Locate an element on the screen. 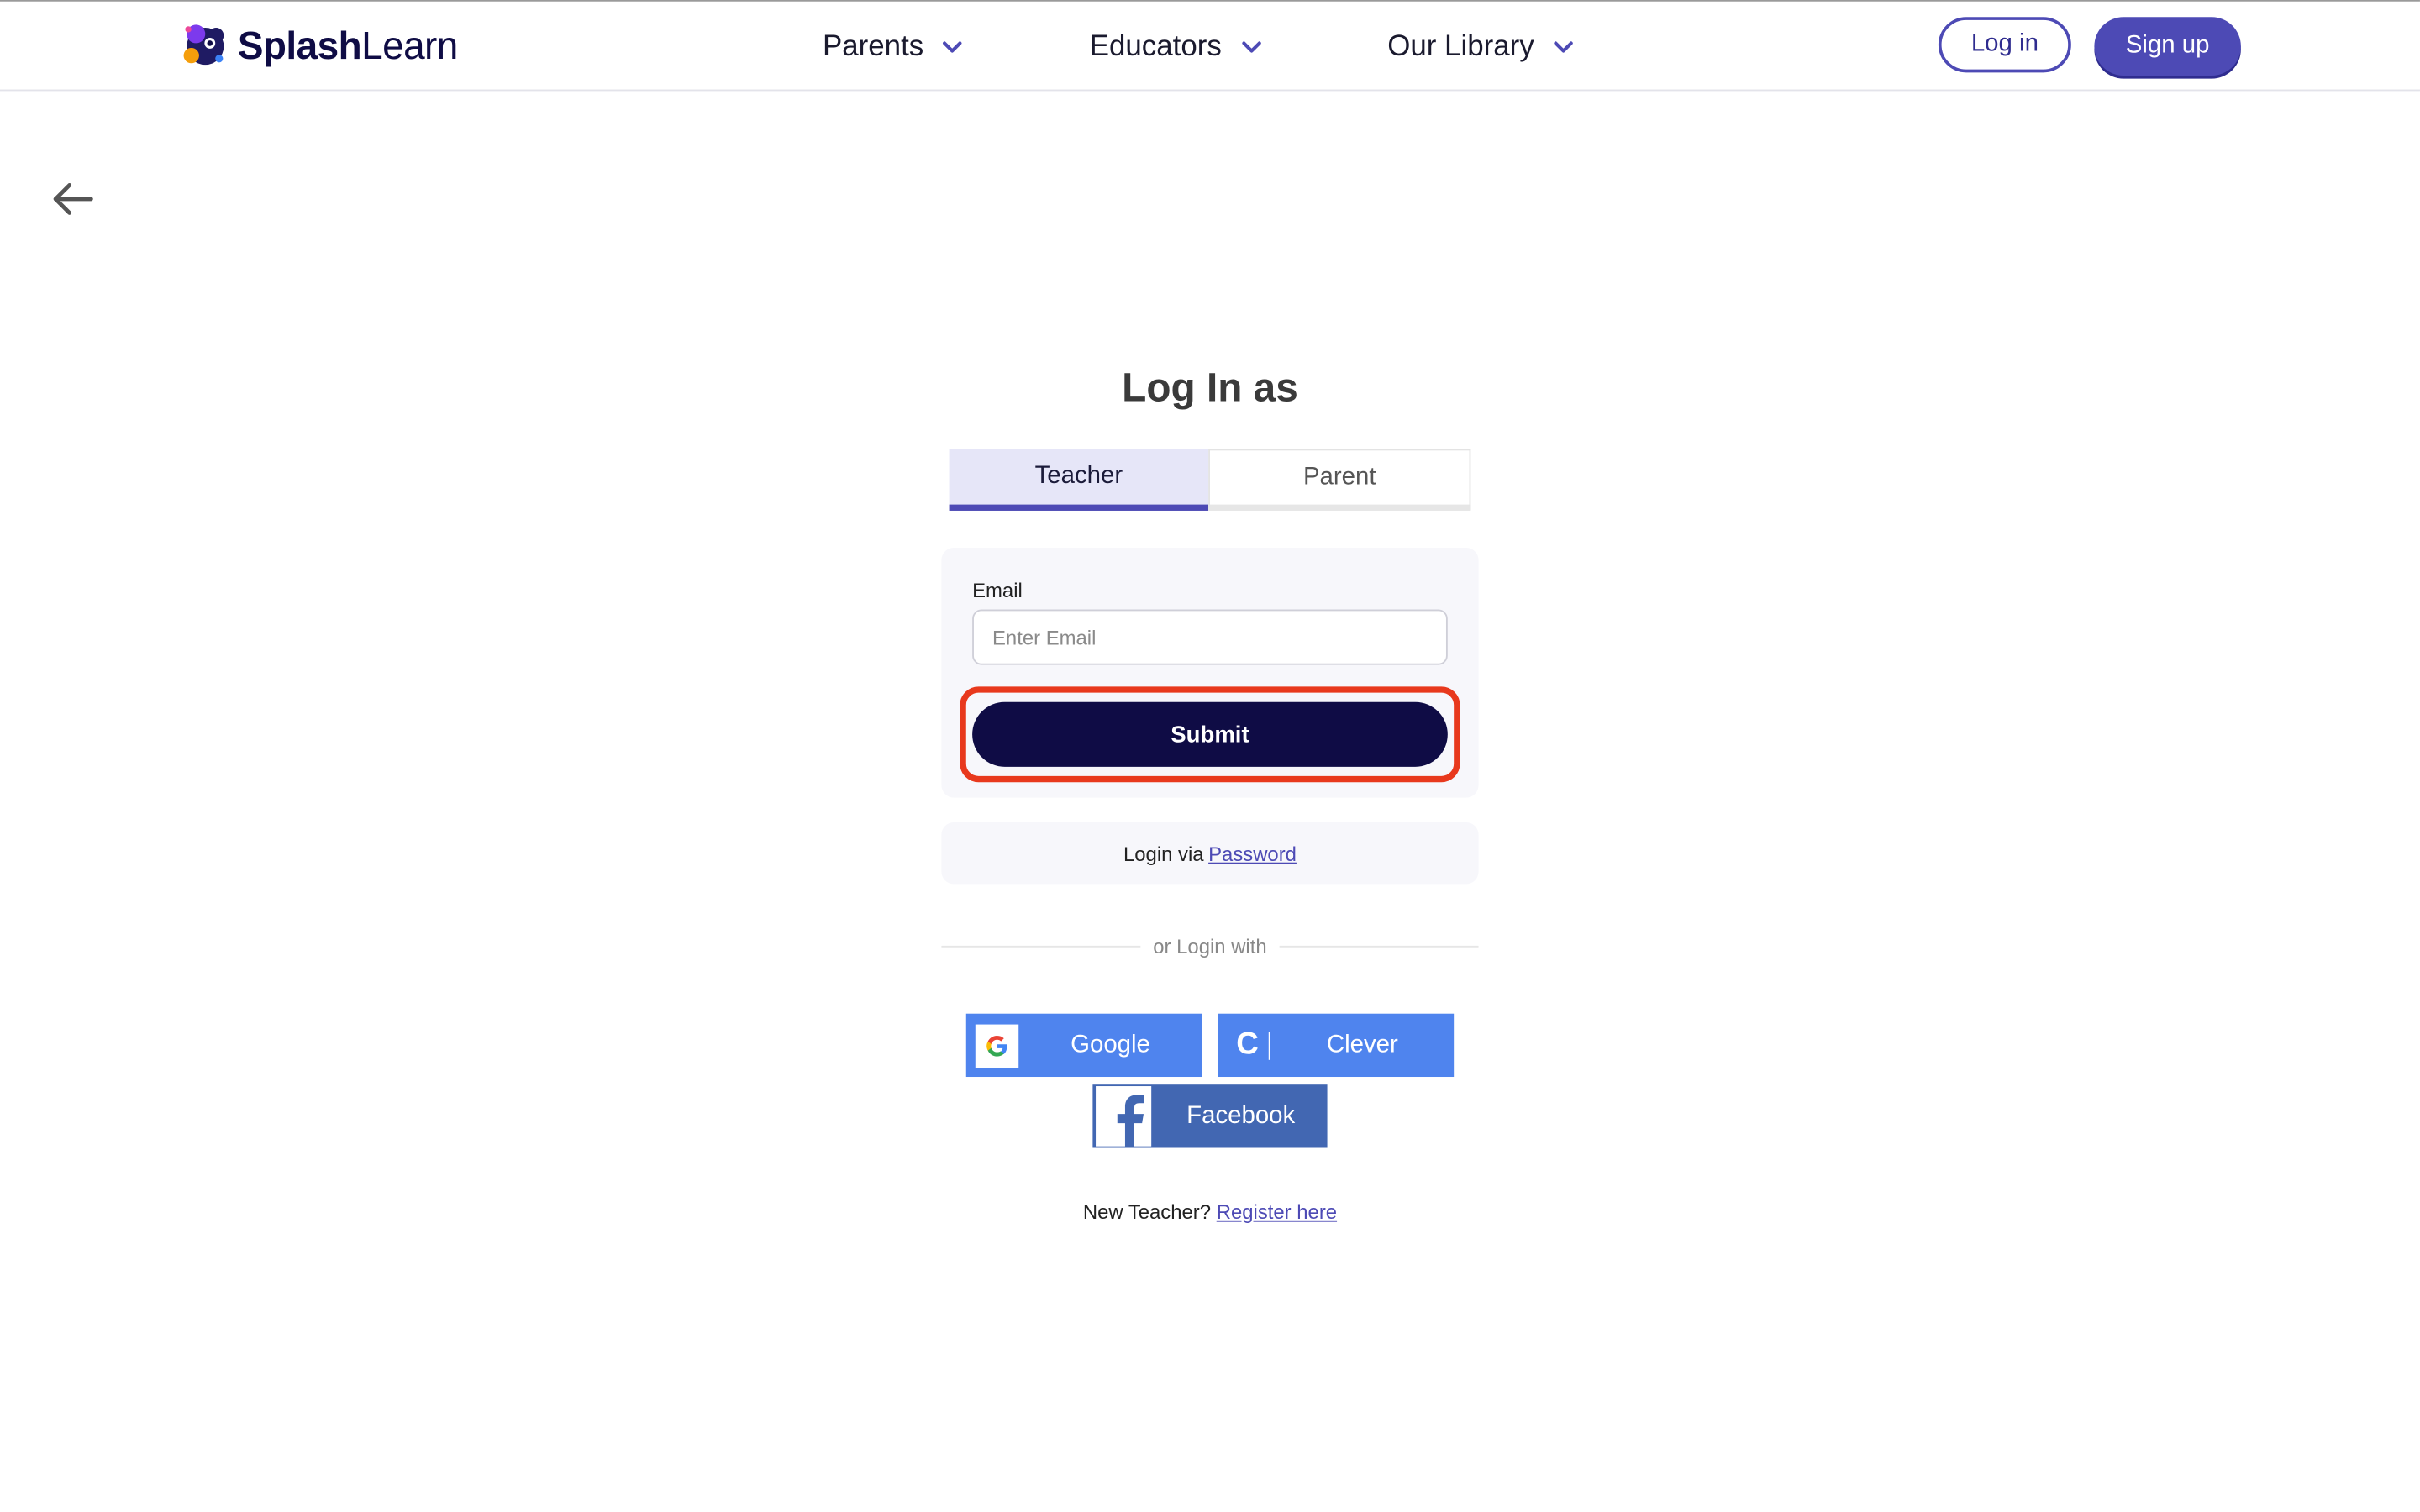  clever-login-button: C Clever is located at coordinates (1336, 1045).